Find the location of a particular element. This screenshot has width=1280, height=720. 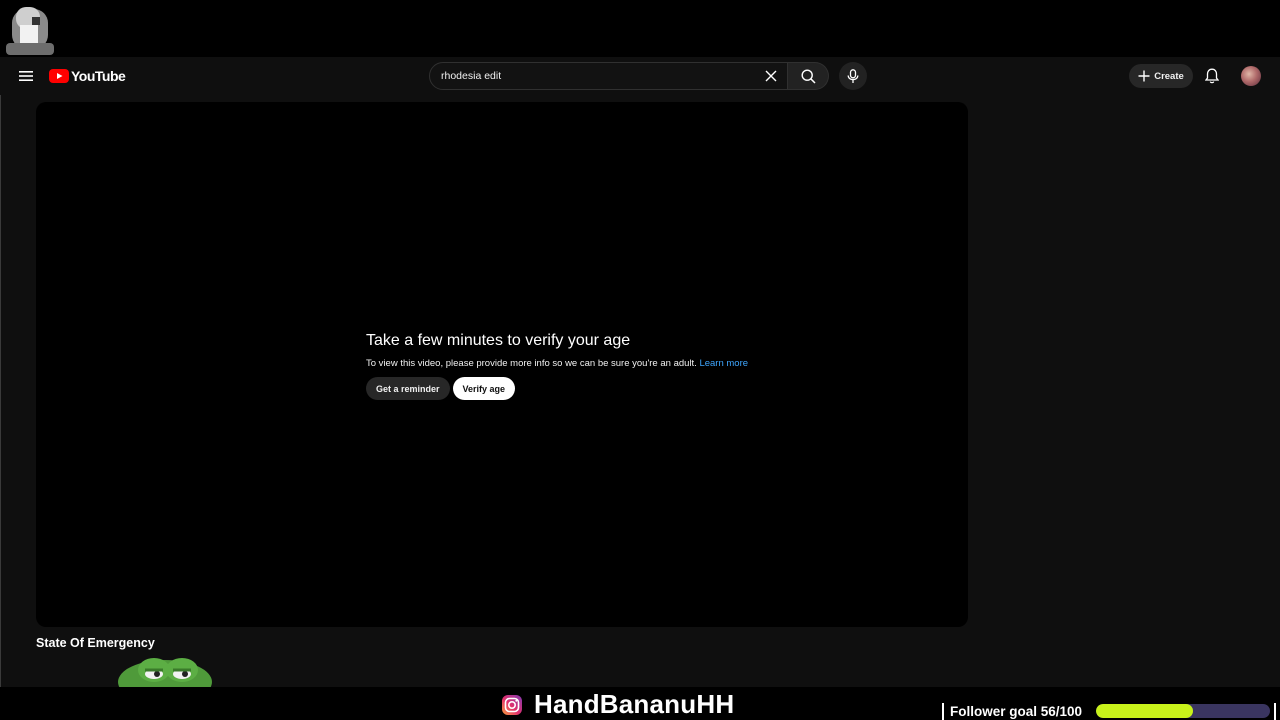

video-title: State Of Emergency is located at coordinates (95, 643).